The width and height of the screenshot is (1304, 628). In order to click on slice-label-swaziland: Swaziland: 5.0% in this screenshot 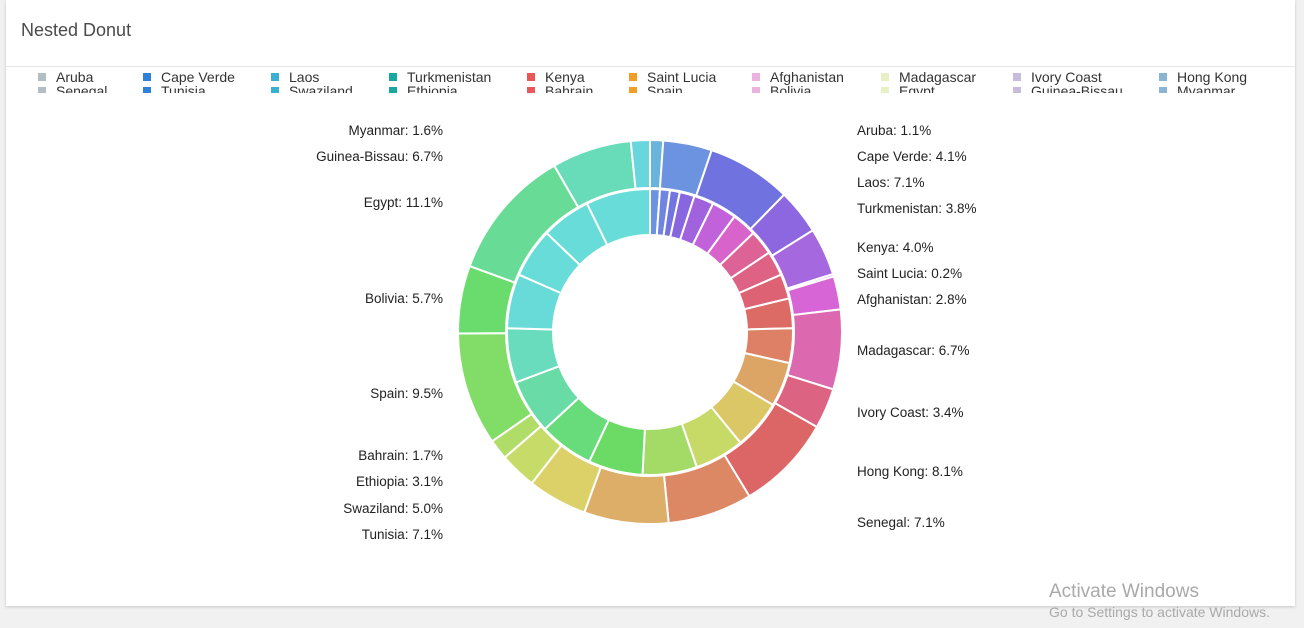, I will do `click(393, 508)`.